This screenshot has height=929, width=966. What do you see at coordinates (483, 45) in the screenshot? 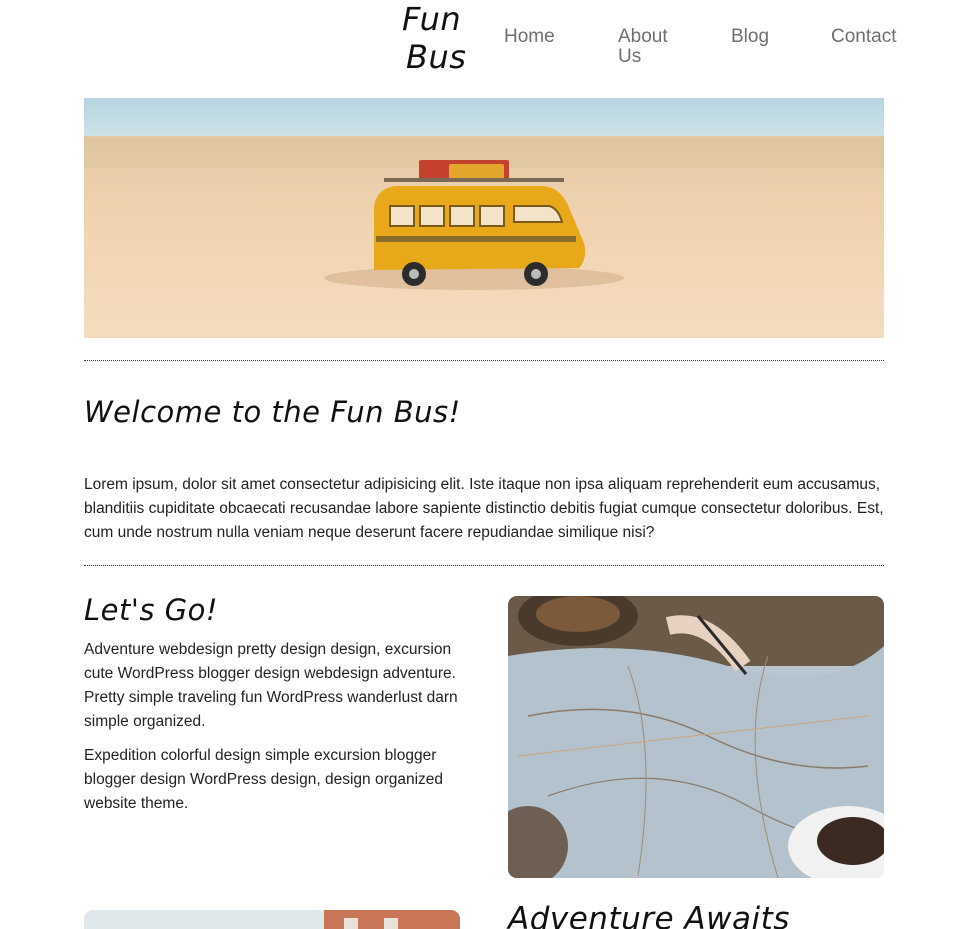
I see `site-header: Fun Bus Home About Us Blog Contact` at bounding box center [483, 45].